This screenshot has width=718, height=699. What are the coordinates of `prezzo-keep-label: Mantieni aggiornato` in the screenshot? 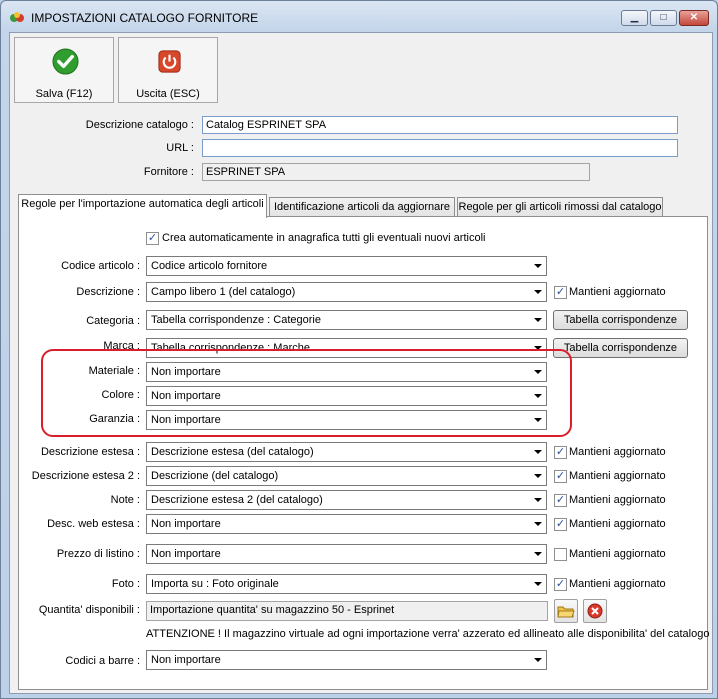 It's located at (617, 554).